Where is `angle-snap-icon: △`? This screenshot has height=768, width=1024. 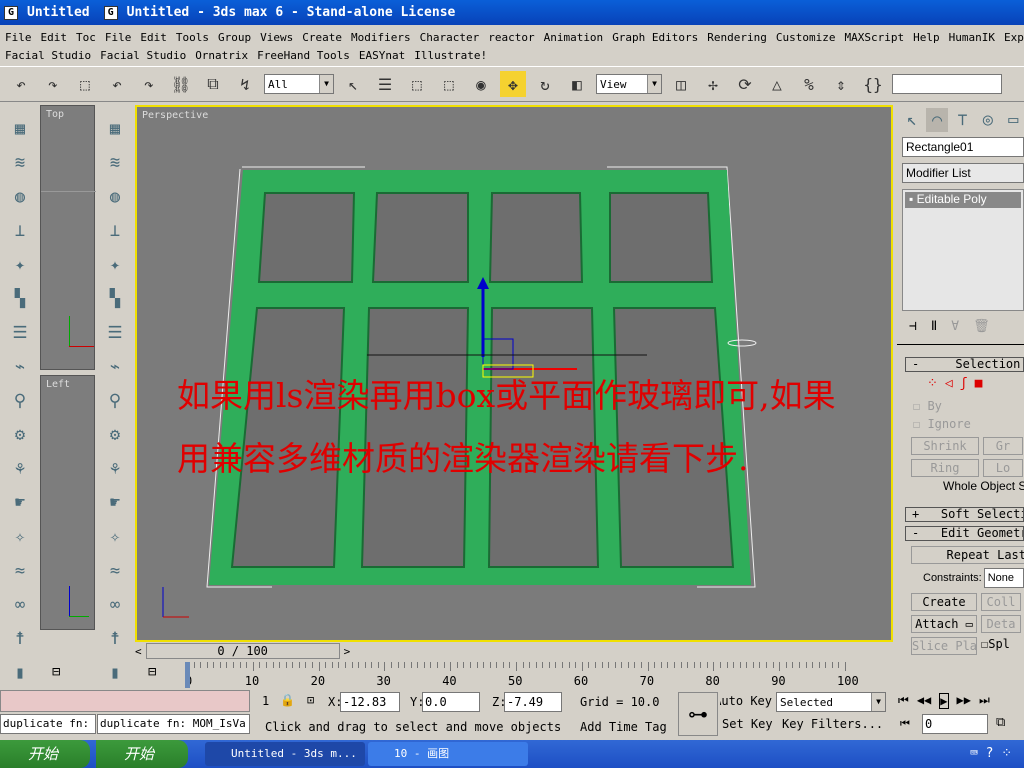
angle-snap-icon: △ is located at coordinates (777, 84).